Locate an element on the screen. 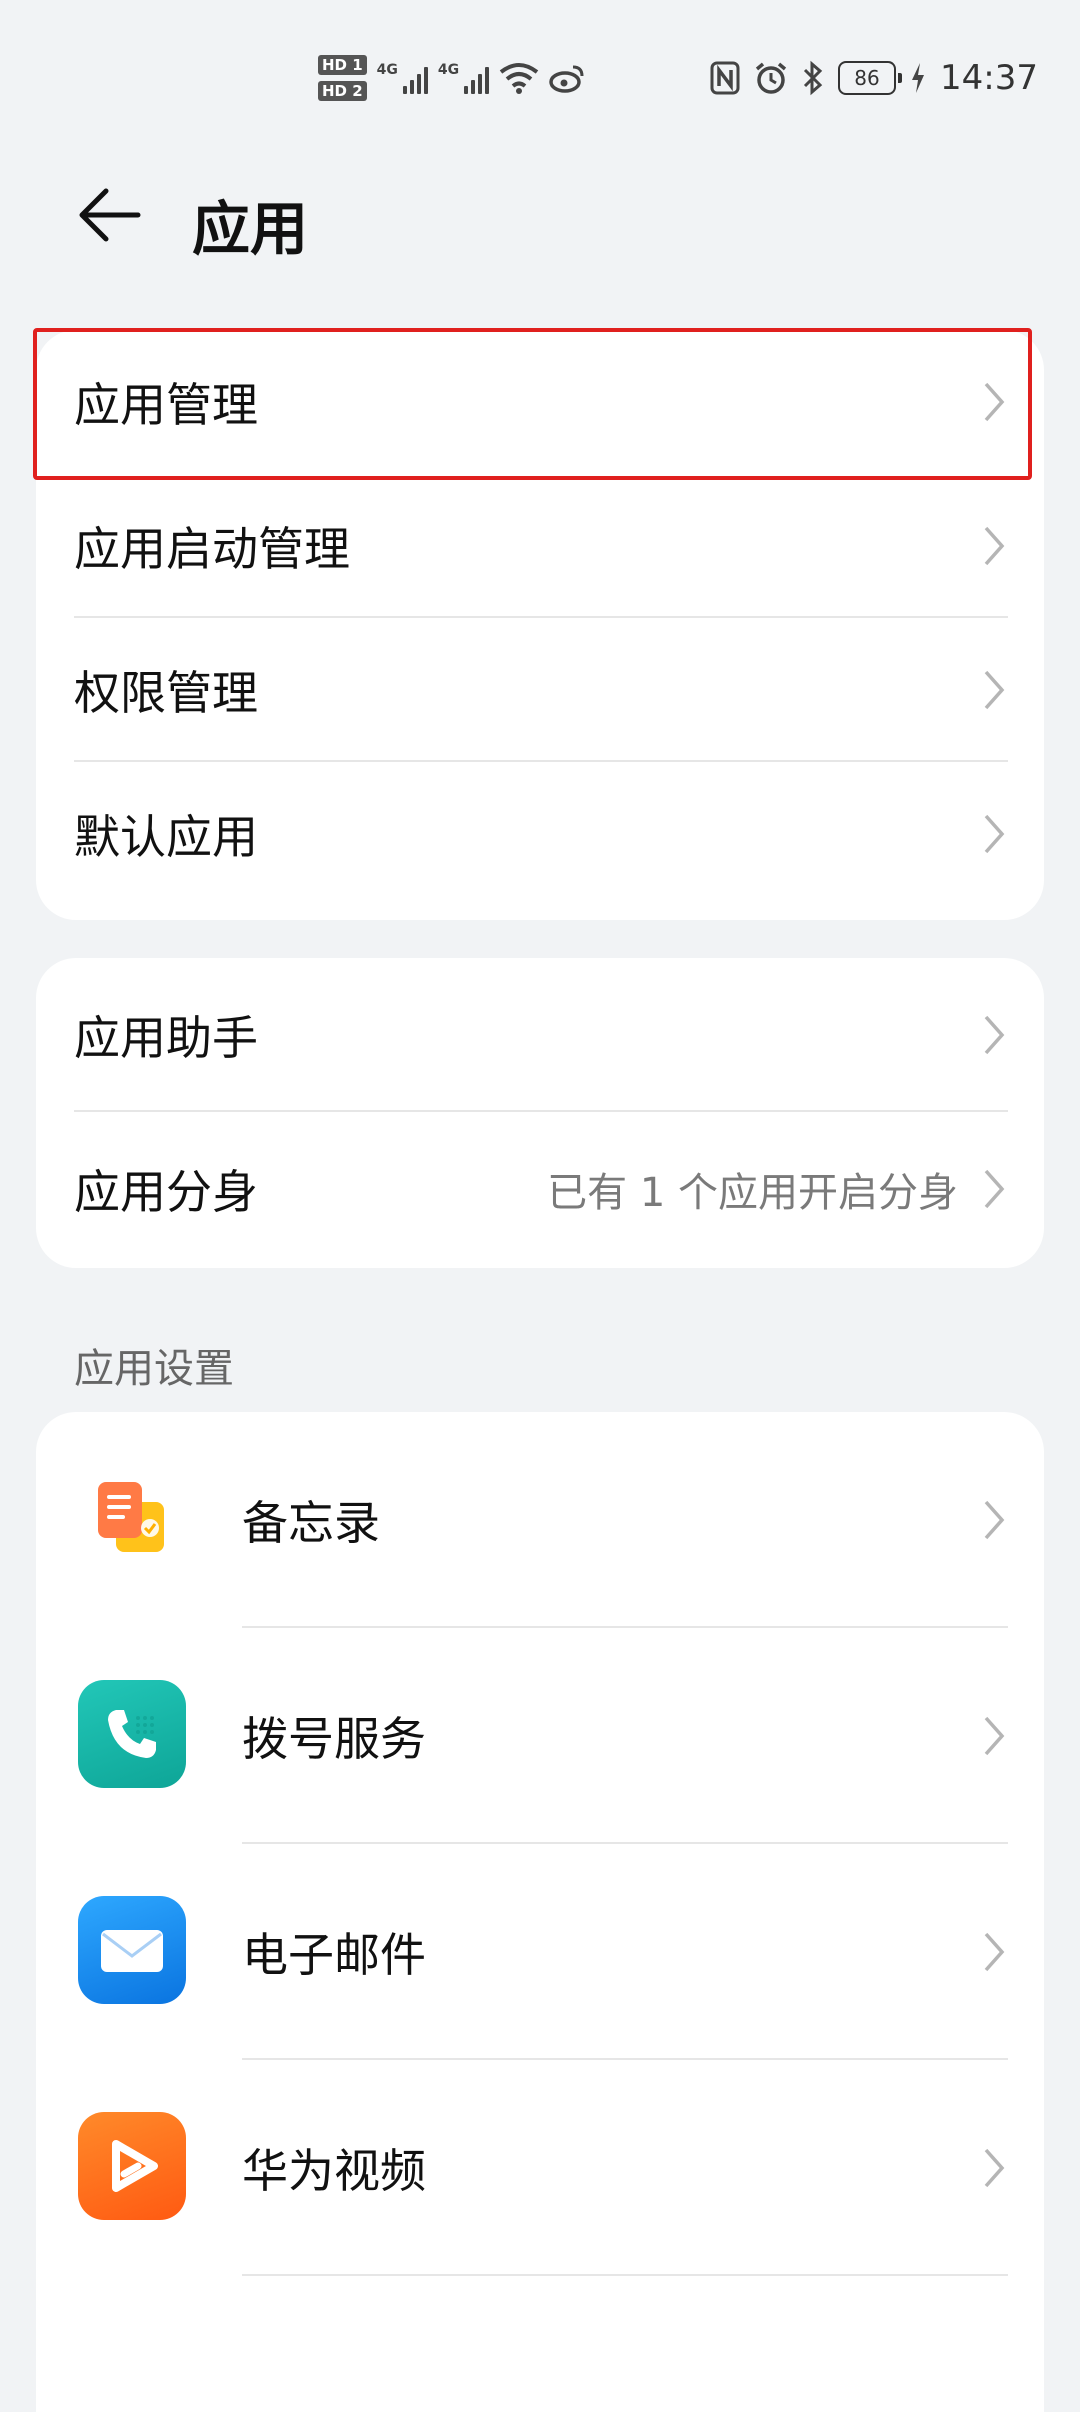 The image size is (1080, 2412). app-name: 电子邮件 is located at coordinates (334, 1955).